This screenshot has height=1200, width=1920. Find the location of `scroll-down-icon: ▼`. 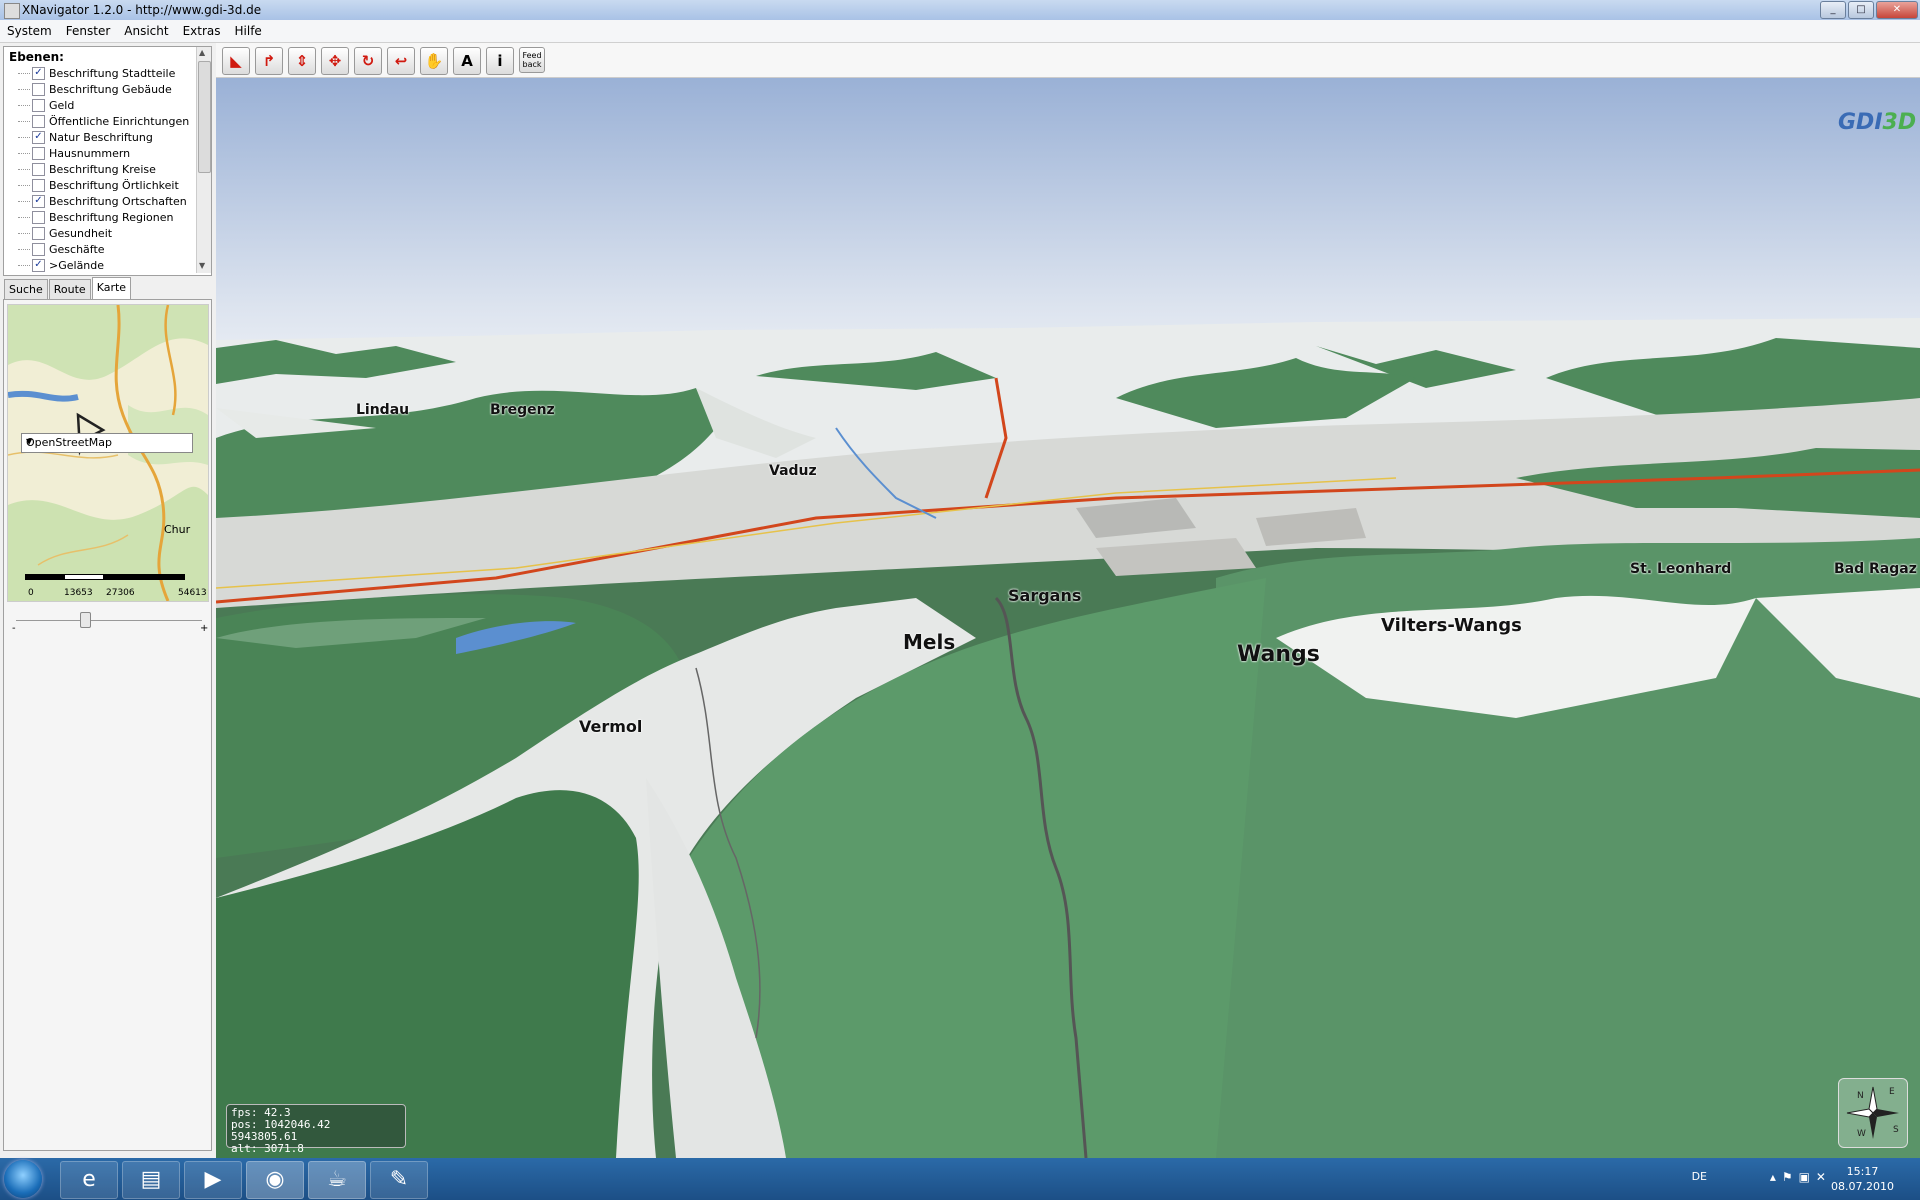

scroll-down-icon: ▼ is located at coordinates (202, 265).